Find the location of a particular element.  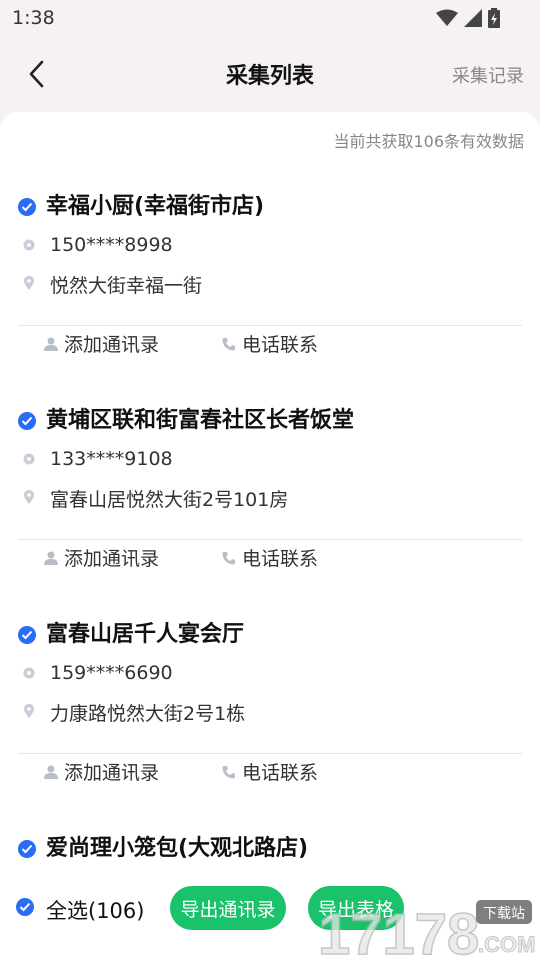

item-phone: 133****9108 is located at coordinates (111, 459).